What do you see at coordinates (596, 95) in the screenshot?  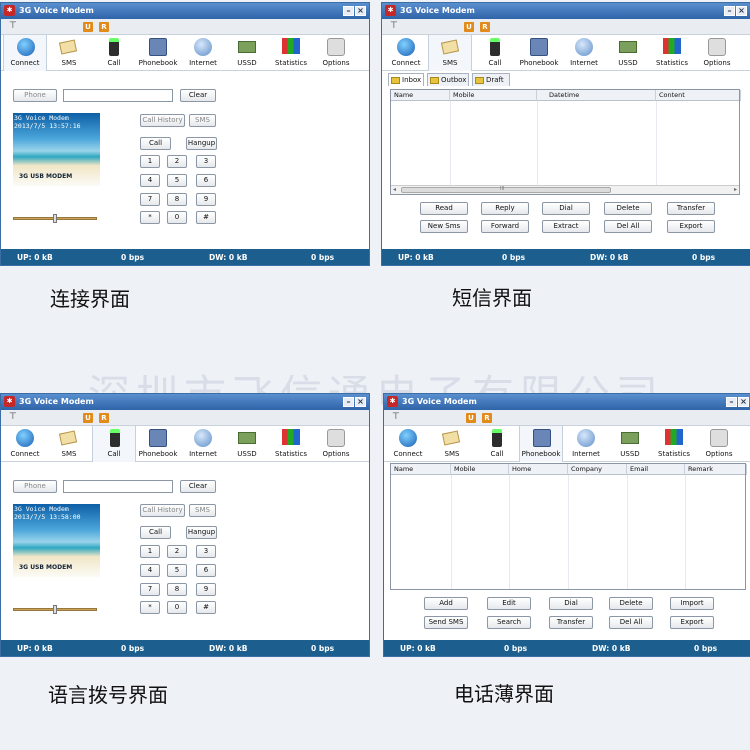 I see `column-datetime: Datetime` at bounding box center [596, 95].